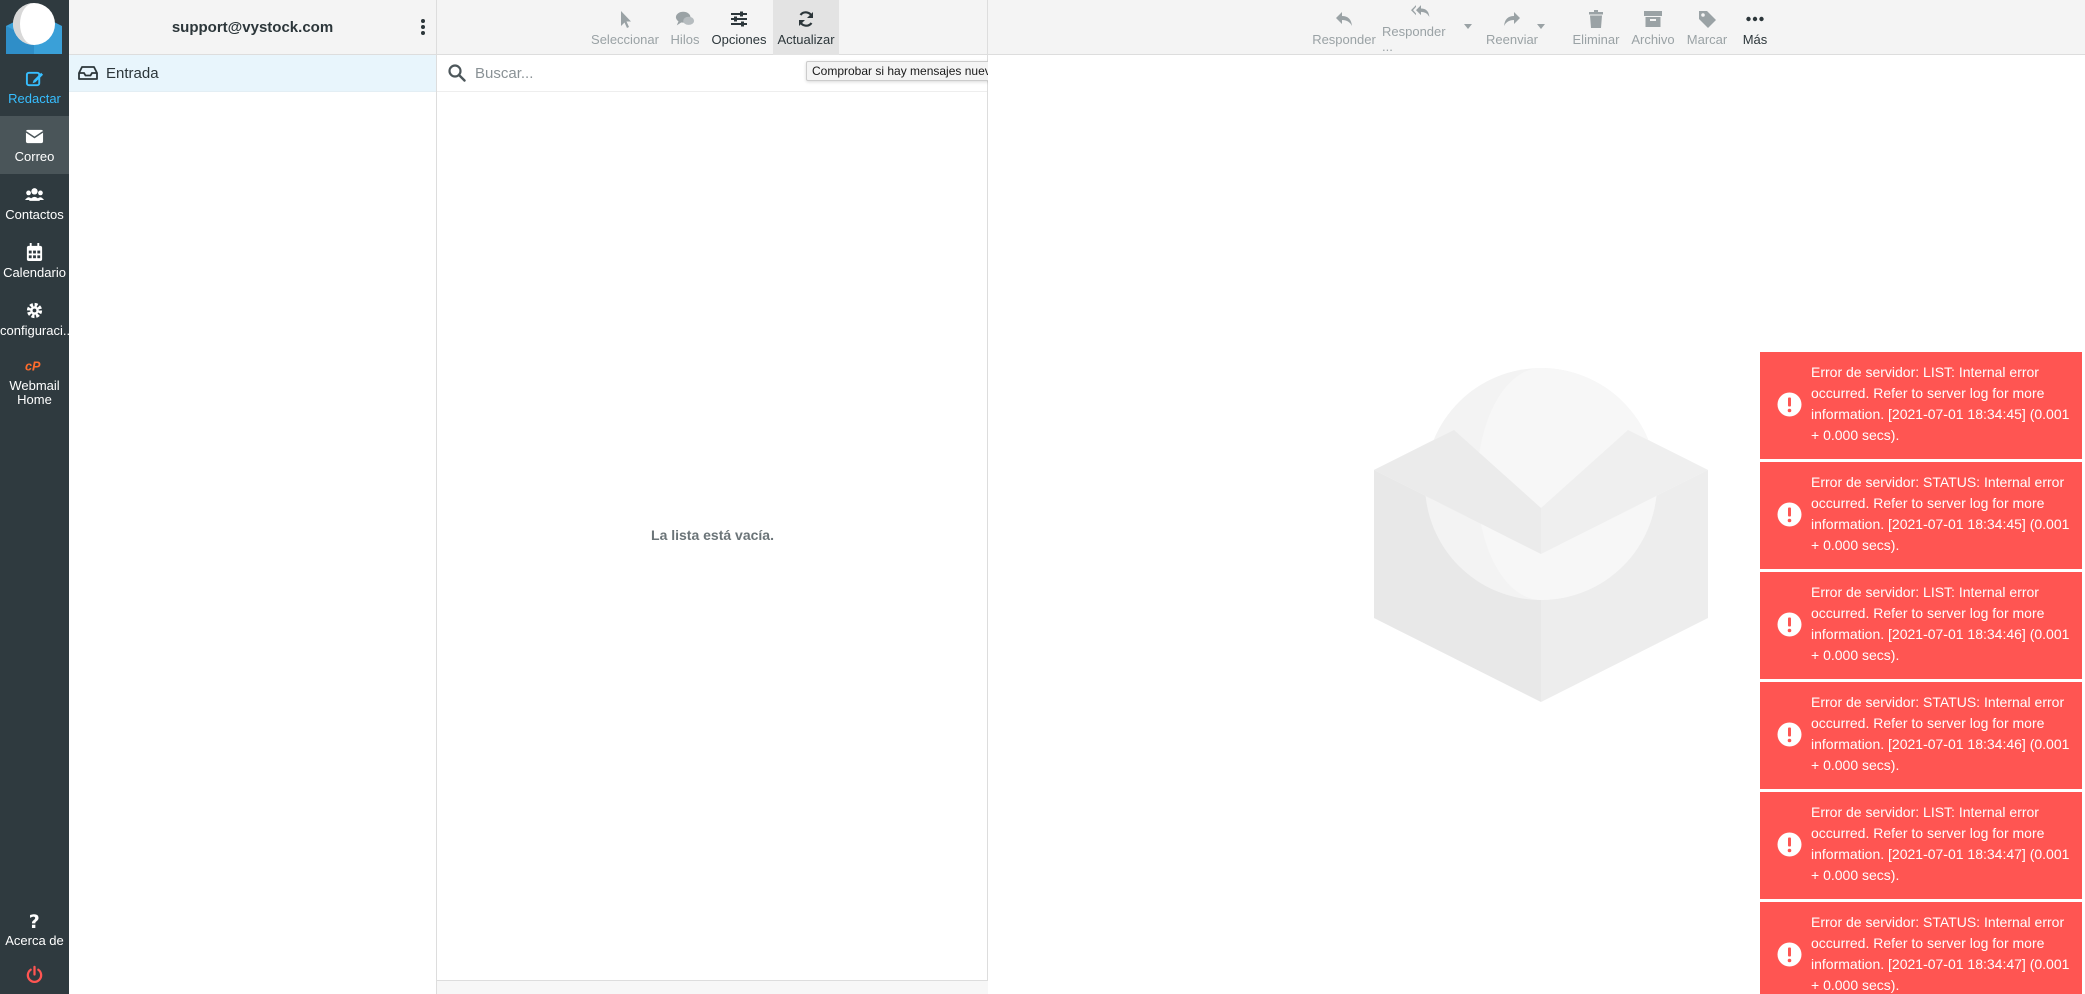 Image resolution: width=2085 pixels, height=994 pixels. What do you see at coordinates (88, 73) in the screenshot?
I see `inbox-icon` at bounding box center [88, 73].